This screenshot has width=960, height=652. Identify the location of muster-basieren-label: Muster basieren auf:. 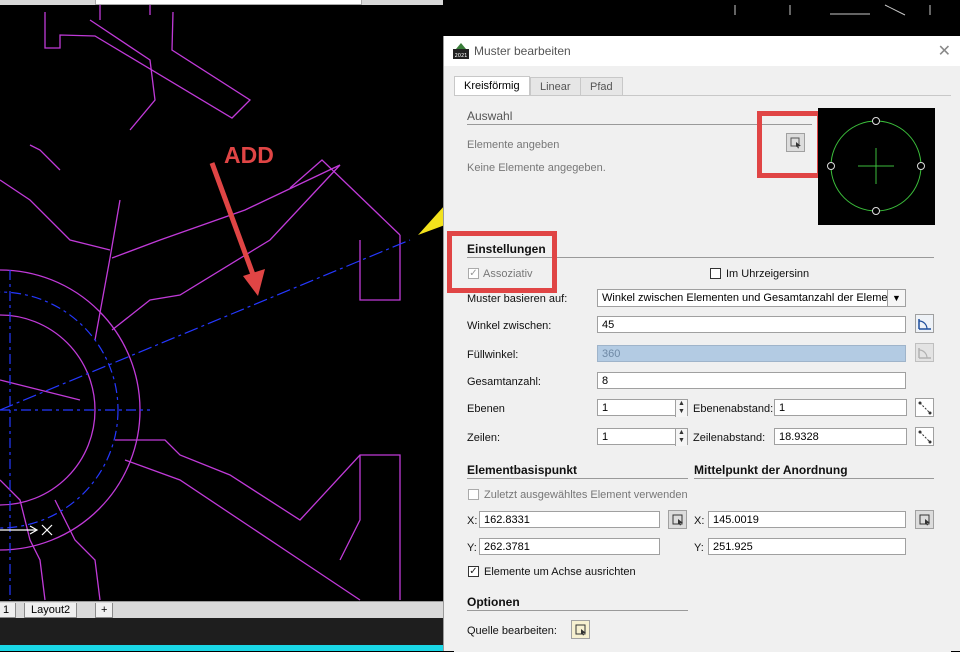
(517, 299).